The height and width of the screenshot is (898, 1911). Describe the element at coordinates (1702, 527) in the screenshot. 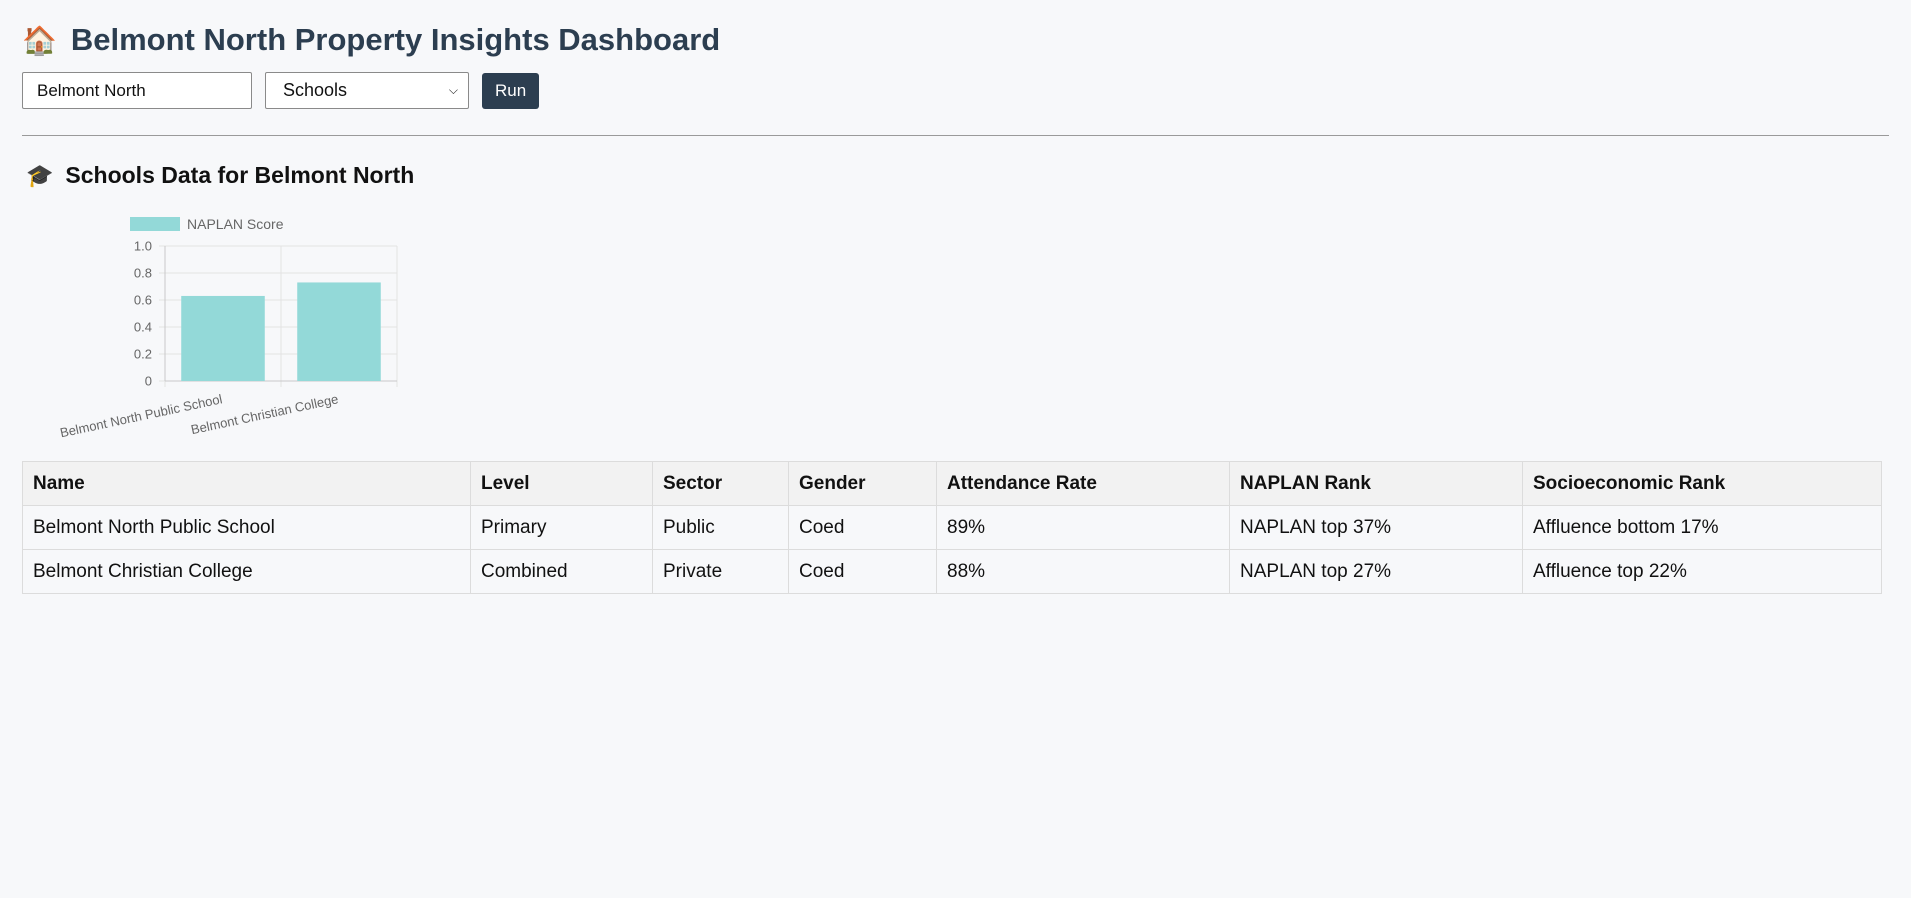

I see `table-cell: Affluence bottom 17%` at that location.